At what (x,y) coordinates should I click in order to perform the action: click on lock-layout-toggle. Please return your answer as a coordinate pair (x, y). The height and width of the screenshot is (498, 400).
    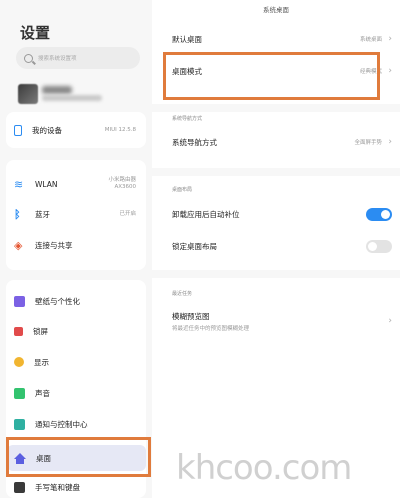
    Looking at the image, I should click on (379, 246).